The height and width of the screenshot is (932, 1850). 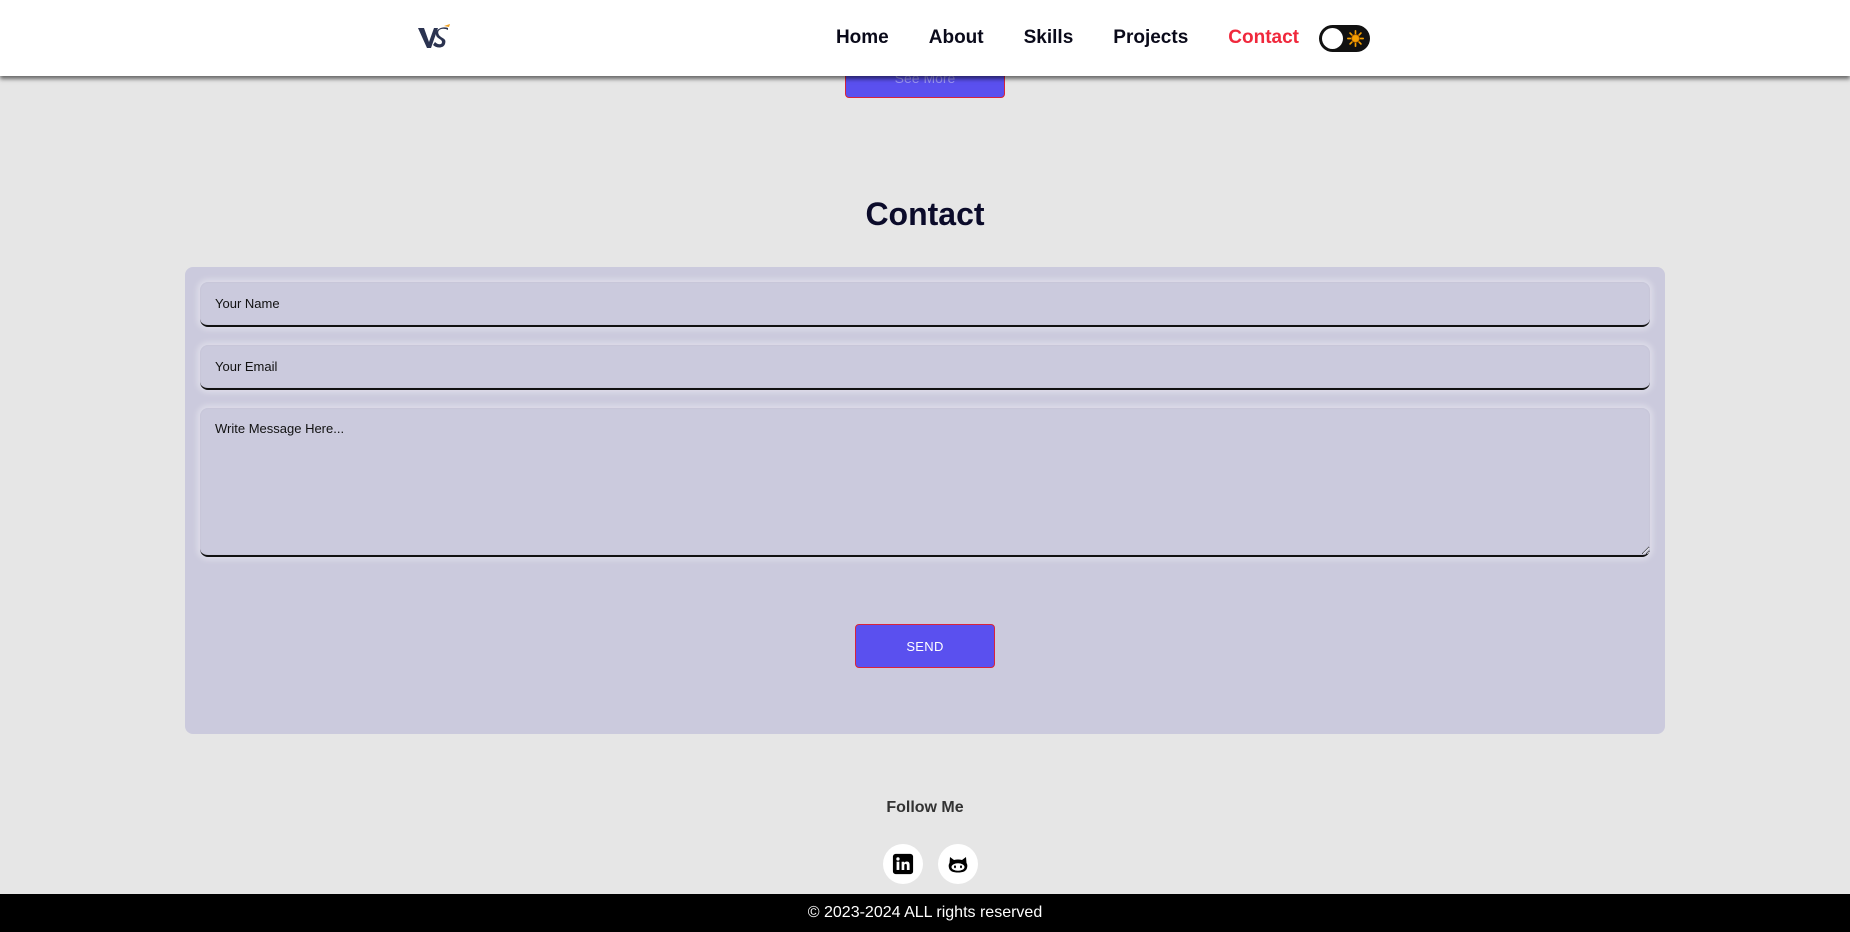 What do you see at coordinates (925, 807) in the screenshot?
I see `follow-title: Follow Me` at bounding box center [925, 807].